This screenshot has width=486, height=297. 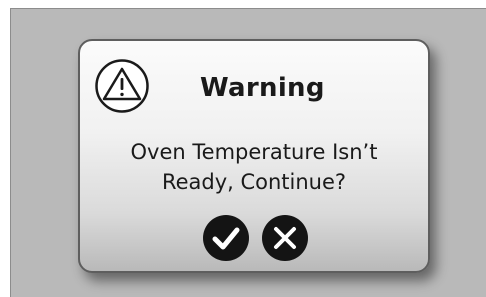 I want to click on cancel-button, so click(x=285, y=238).